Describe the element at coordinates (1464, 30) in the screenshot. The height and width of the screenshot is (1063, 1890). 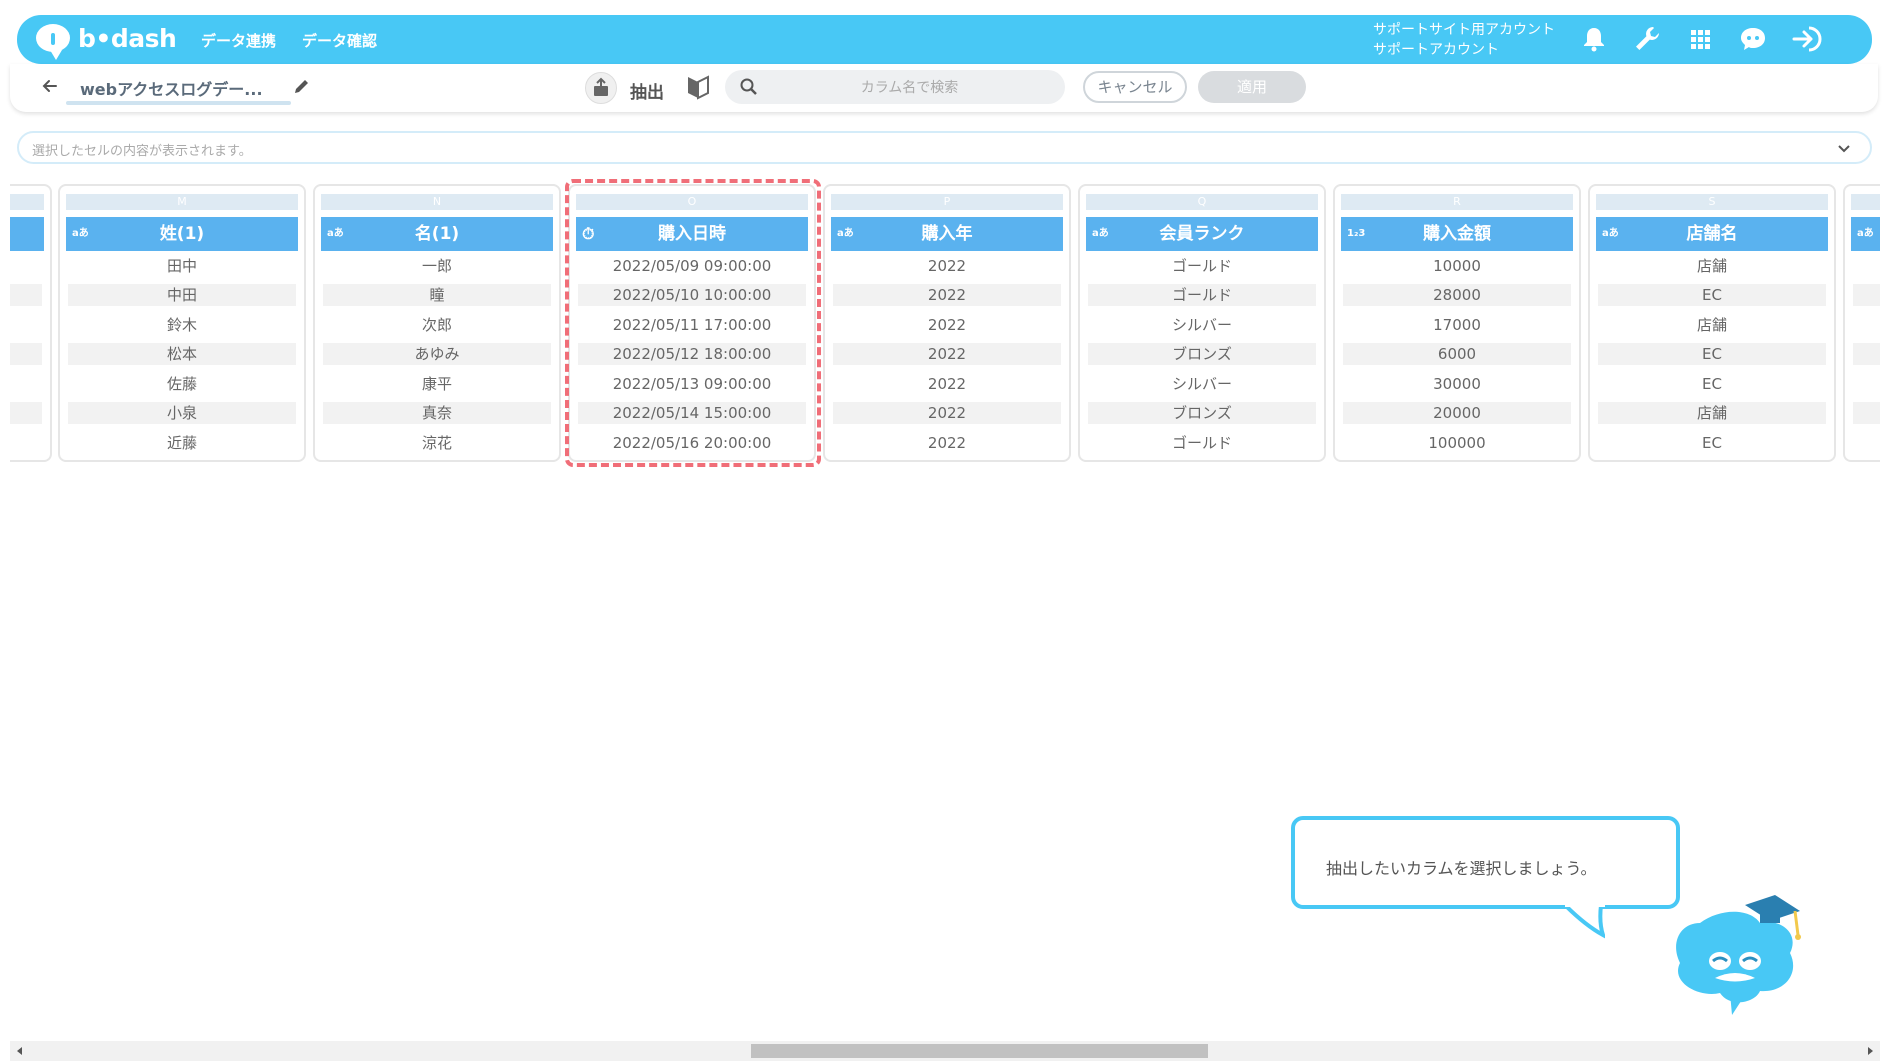
I see `account-site-label: サポートサイト用アカウント` at that location.